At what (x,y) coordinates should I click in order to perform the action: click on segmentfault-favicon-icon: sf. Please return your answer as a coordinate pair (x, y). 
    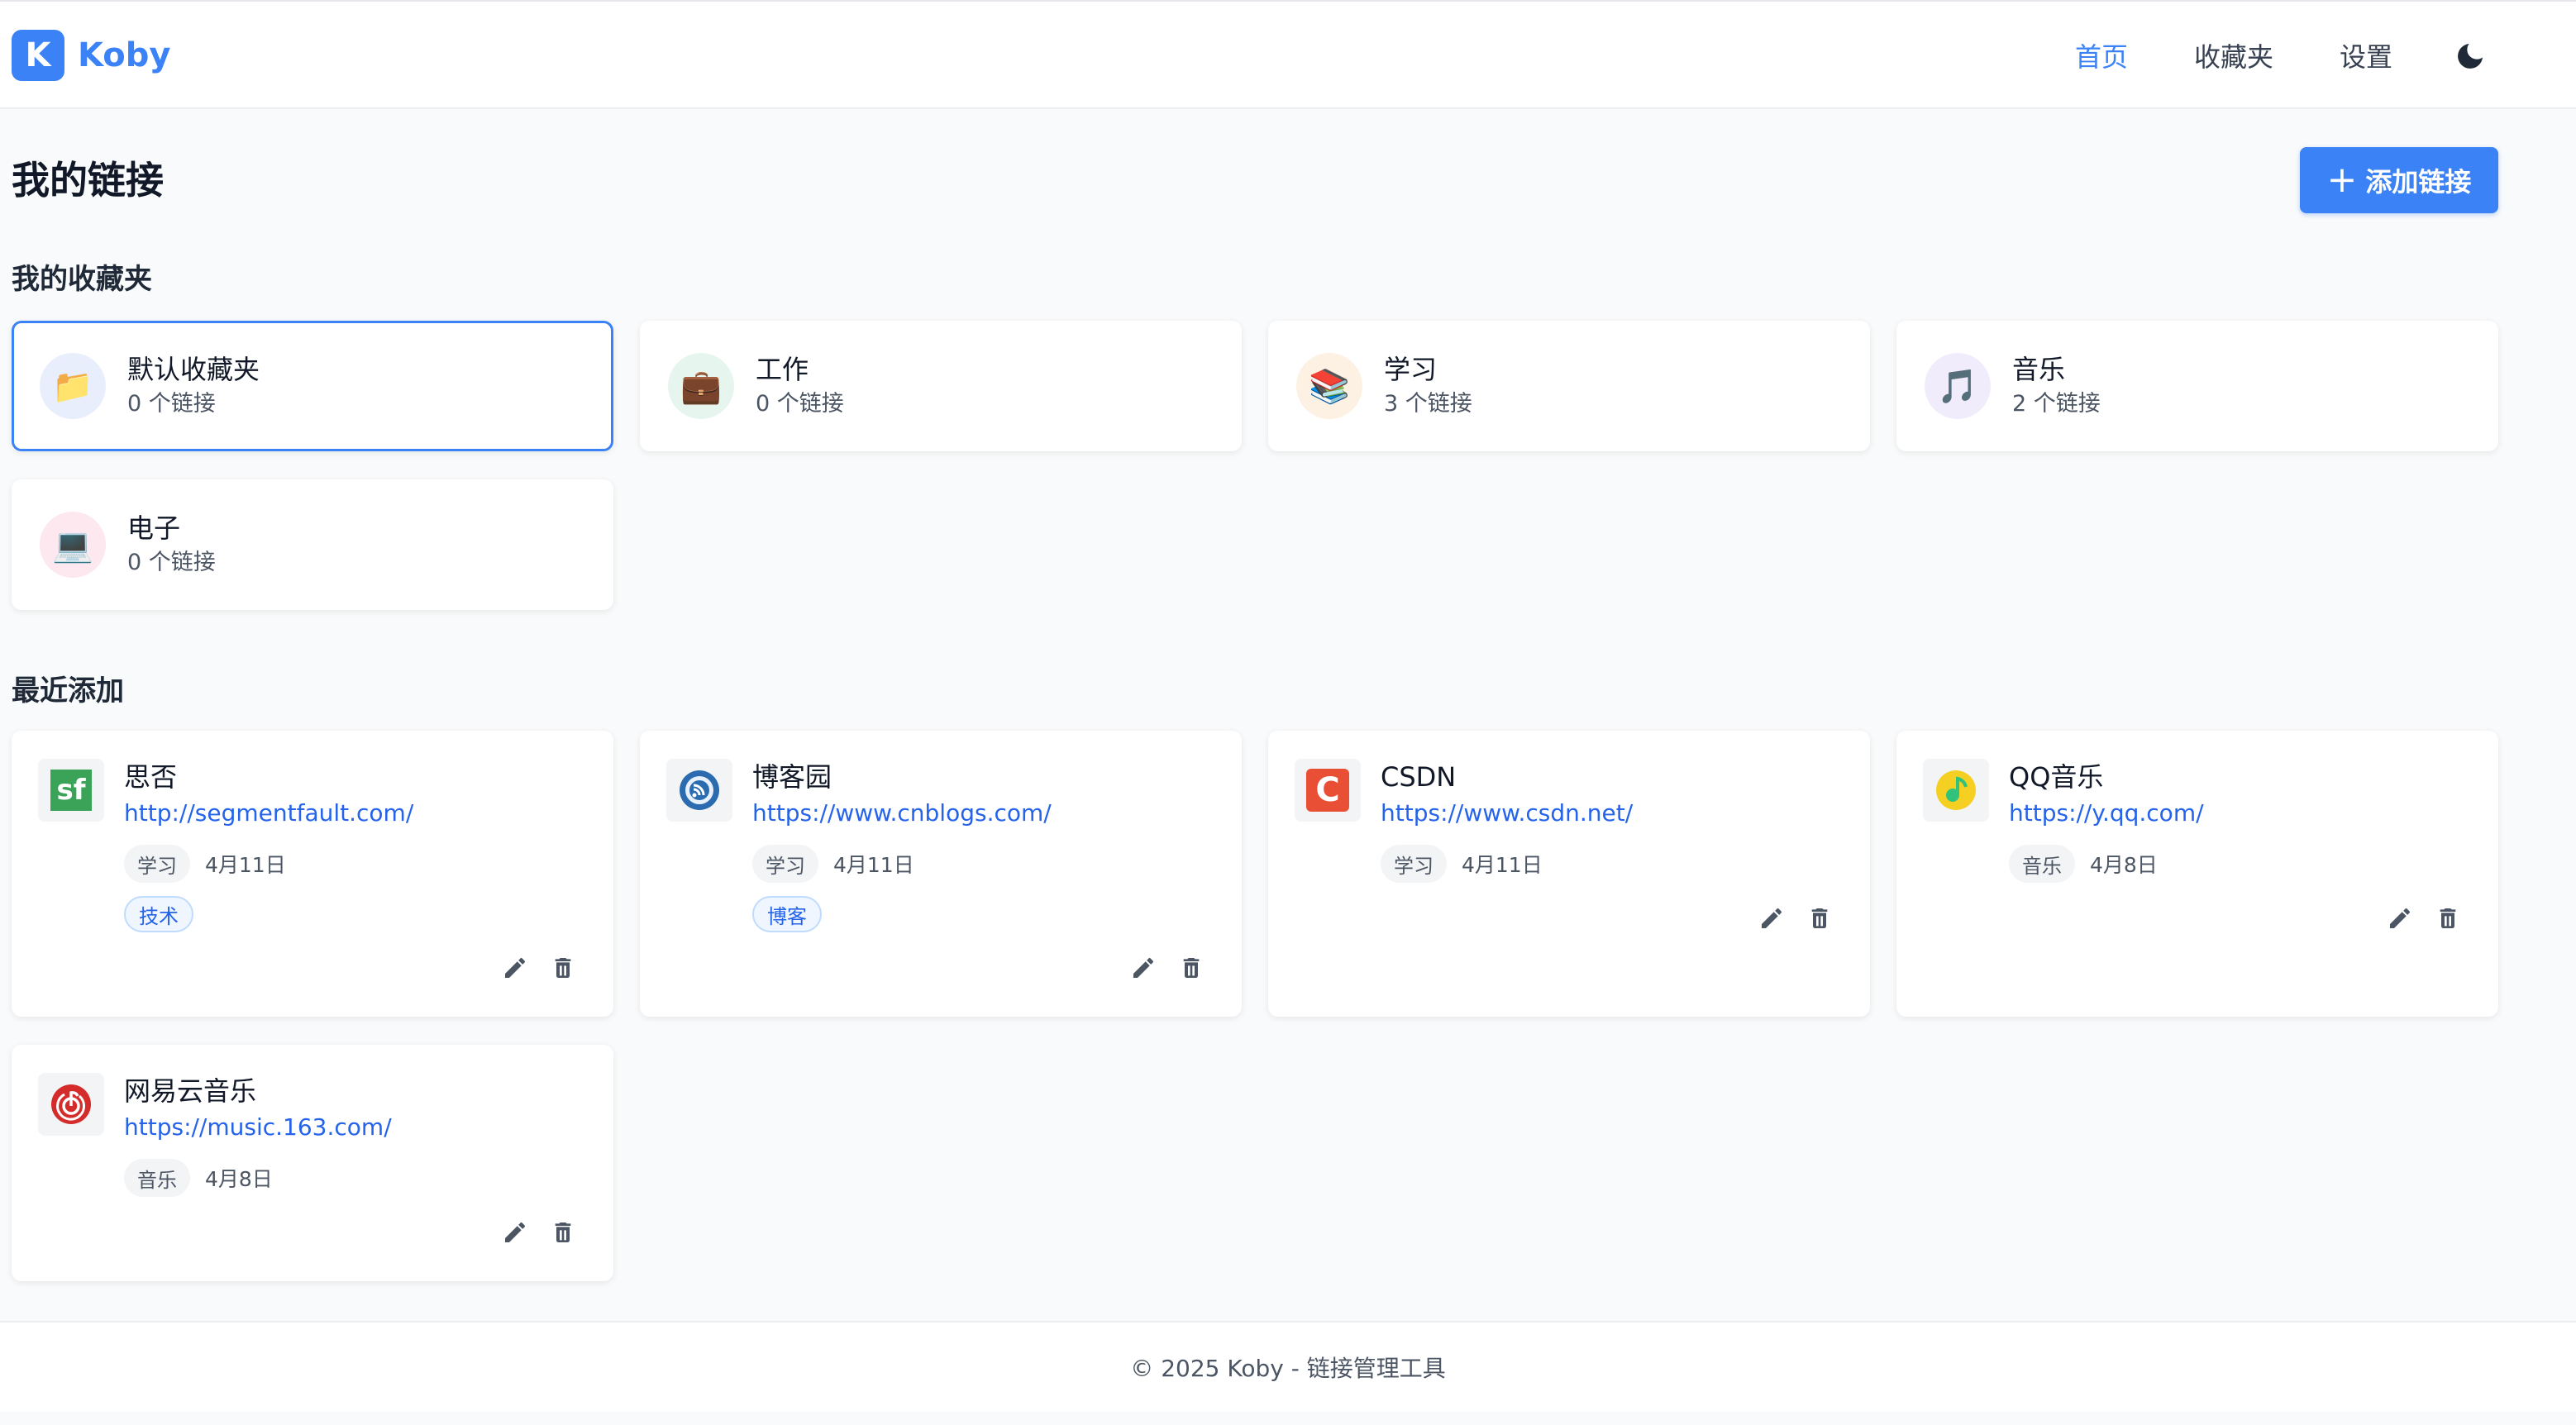
    Looking at the image, I should click on (71, 790).